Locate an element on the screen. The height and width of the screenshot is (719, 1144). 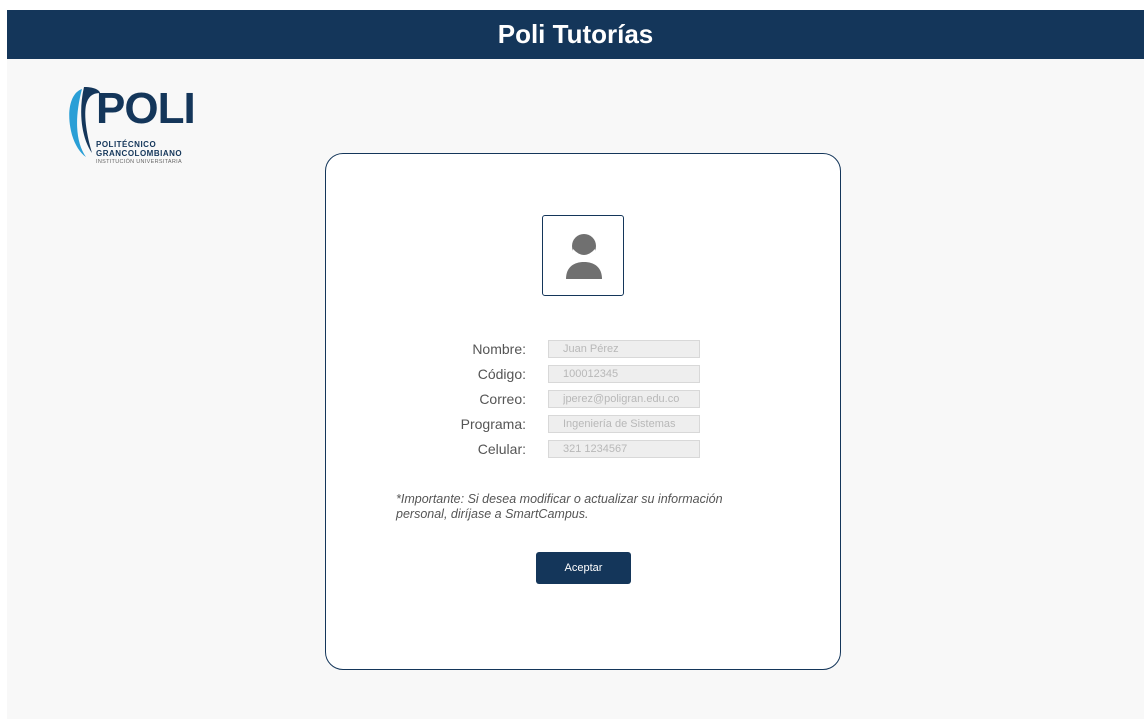
celular-label: Celular: is located at coordinates (501, 449).